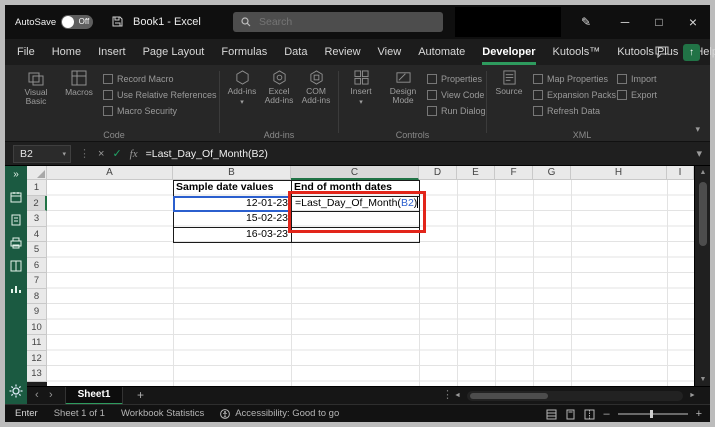  I want to click on tab-file: File, so click(26, 52).